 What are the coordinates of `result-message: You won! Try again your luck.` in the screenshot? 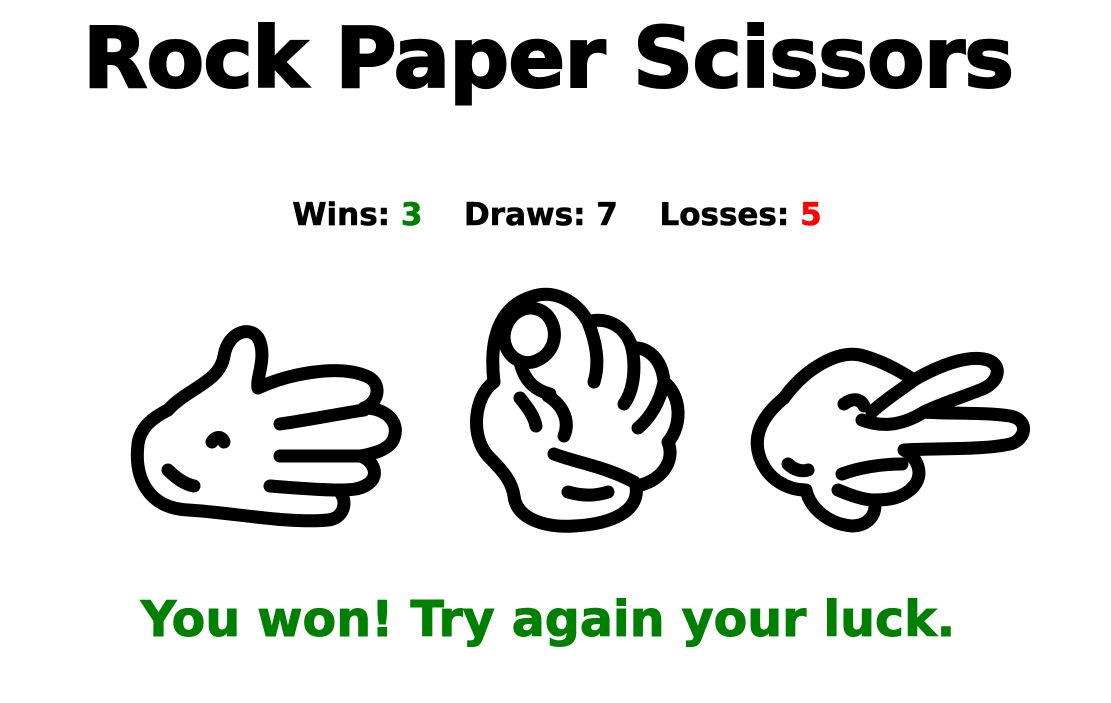 It's located at (548, 620).